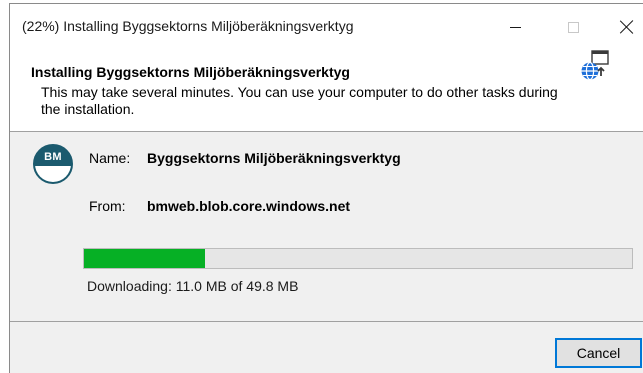  Describe the element at coordinates (598, 353) in the screenshot. I see `cancel-button: Cancel` at that location.